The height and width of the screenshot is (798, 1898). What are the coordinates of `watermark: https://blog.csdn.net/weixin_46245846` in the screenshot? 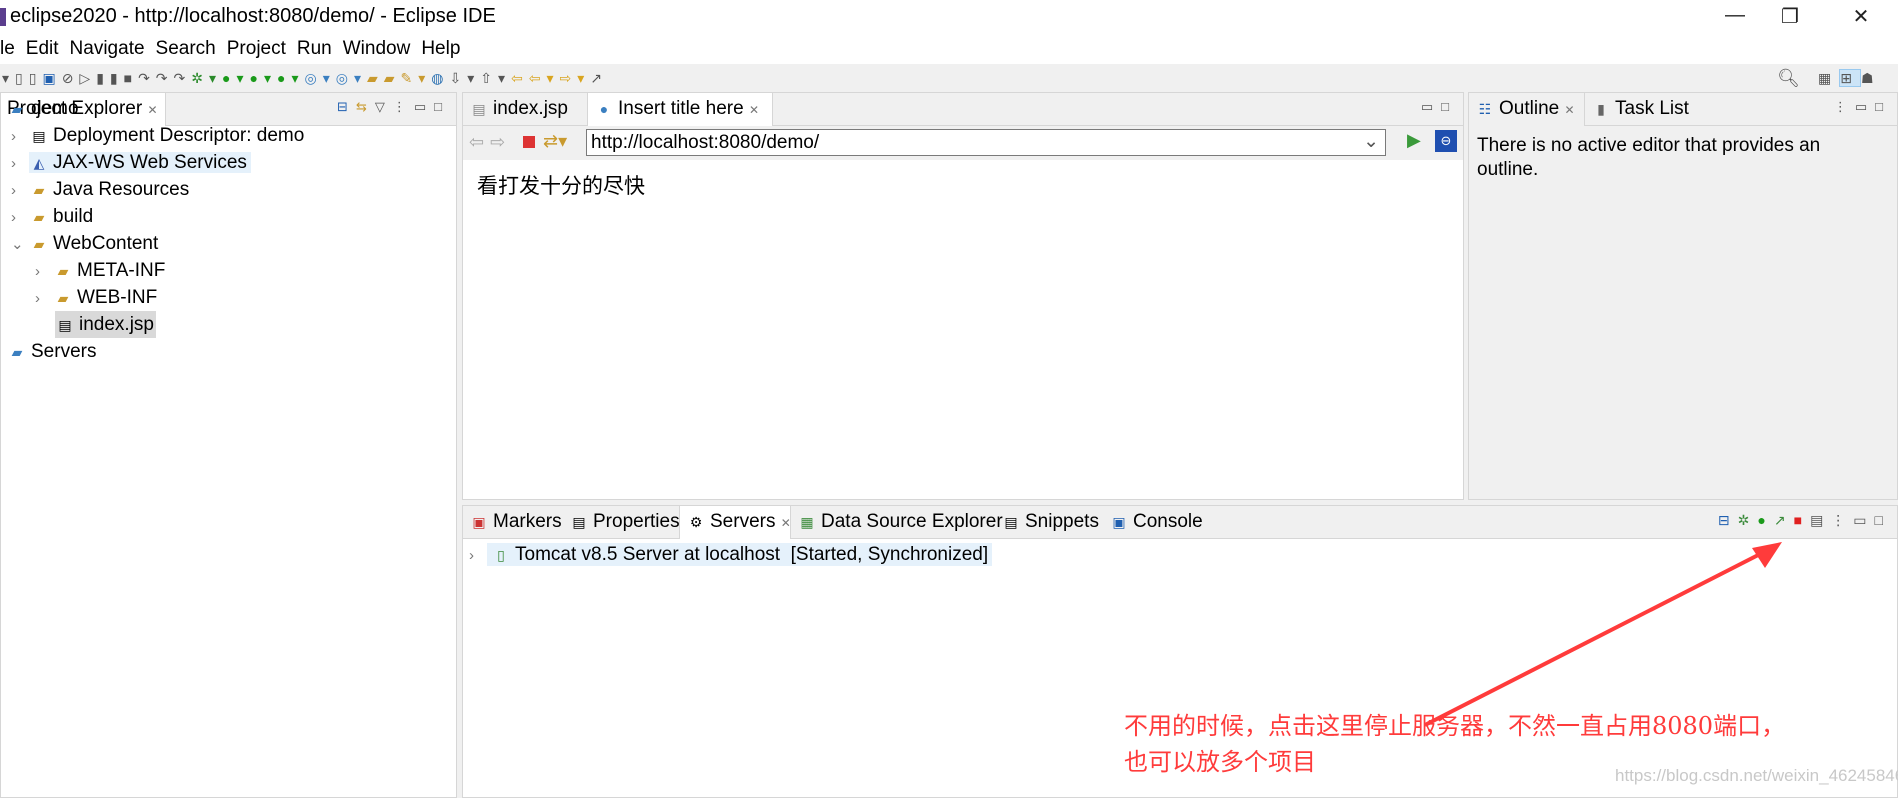 It's located at (1756, 775).